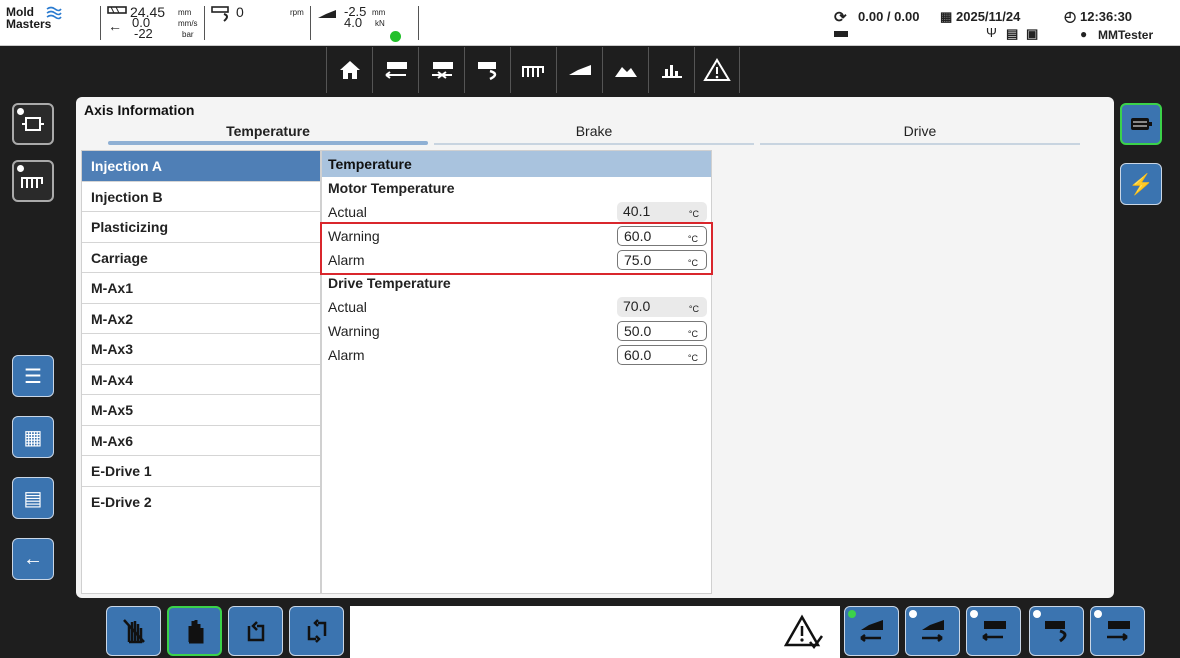 The image size is (1180, 658). I want to click on list-item: E-Drive 2, so click(201, 502).